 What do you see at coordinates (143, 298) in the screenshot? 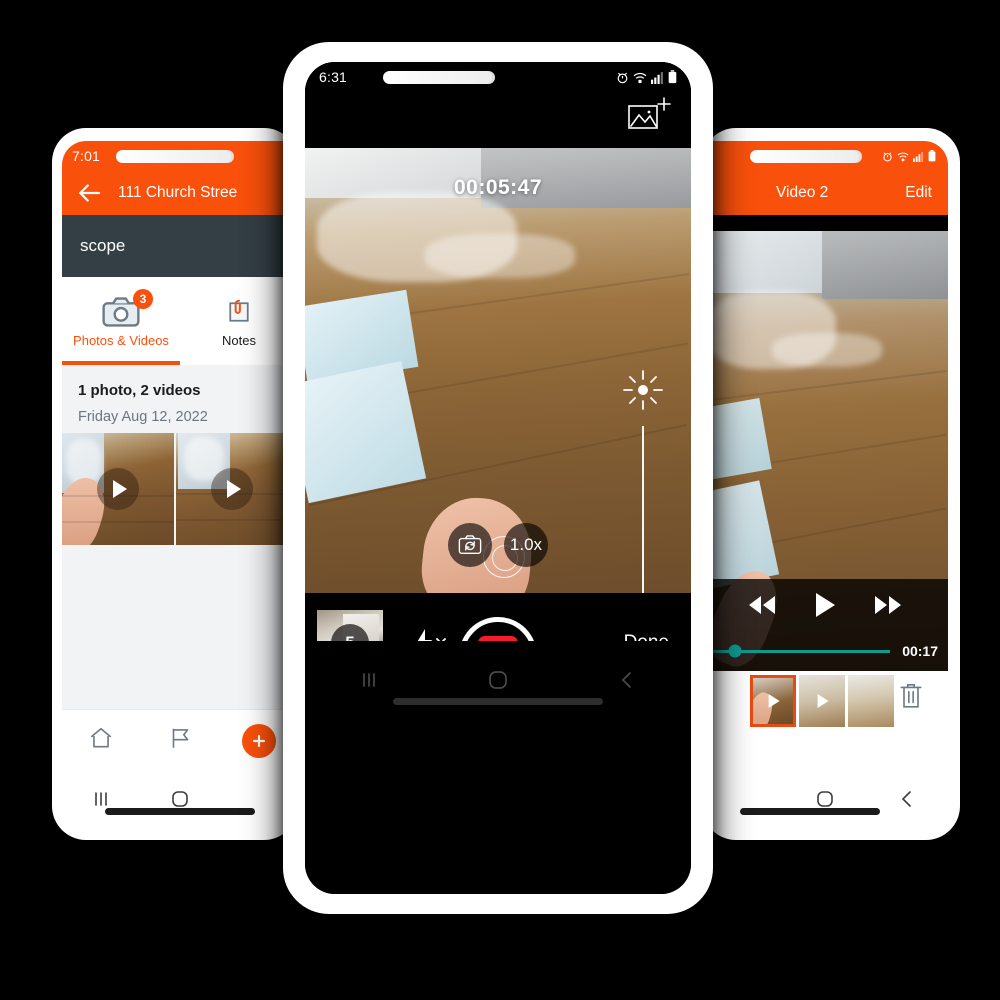
I see `photos-badge-count: 3` at bounding box center [143, 298].